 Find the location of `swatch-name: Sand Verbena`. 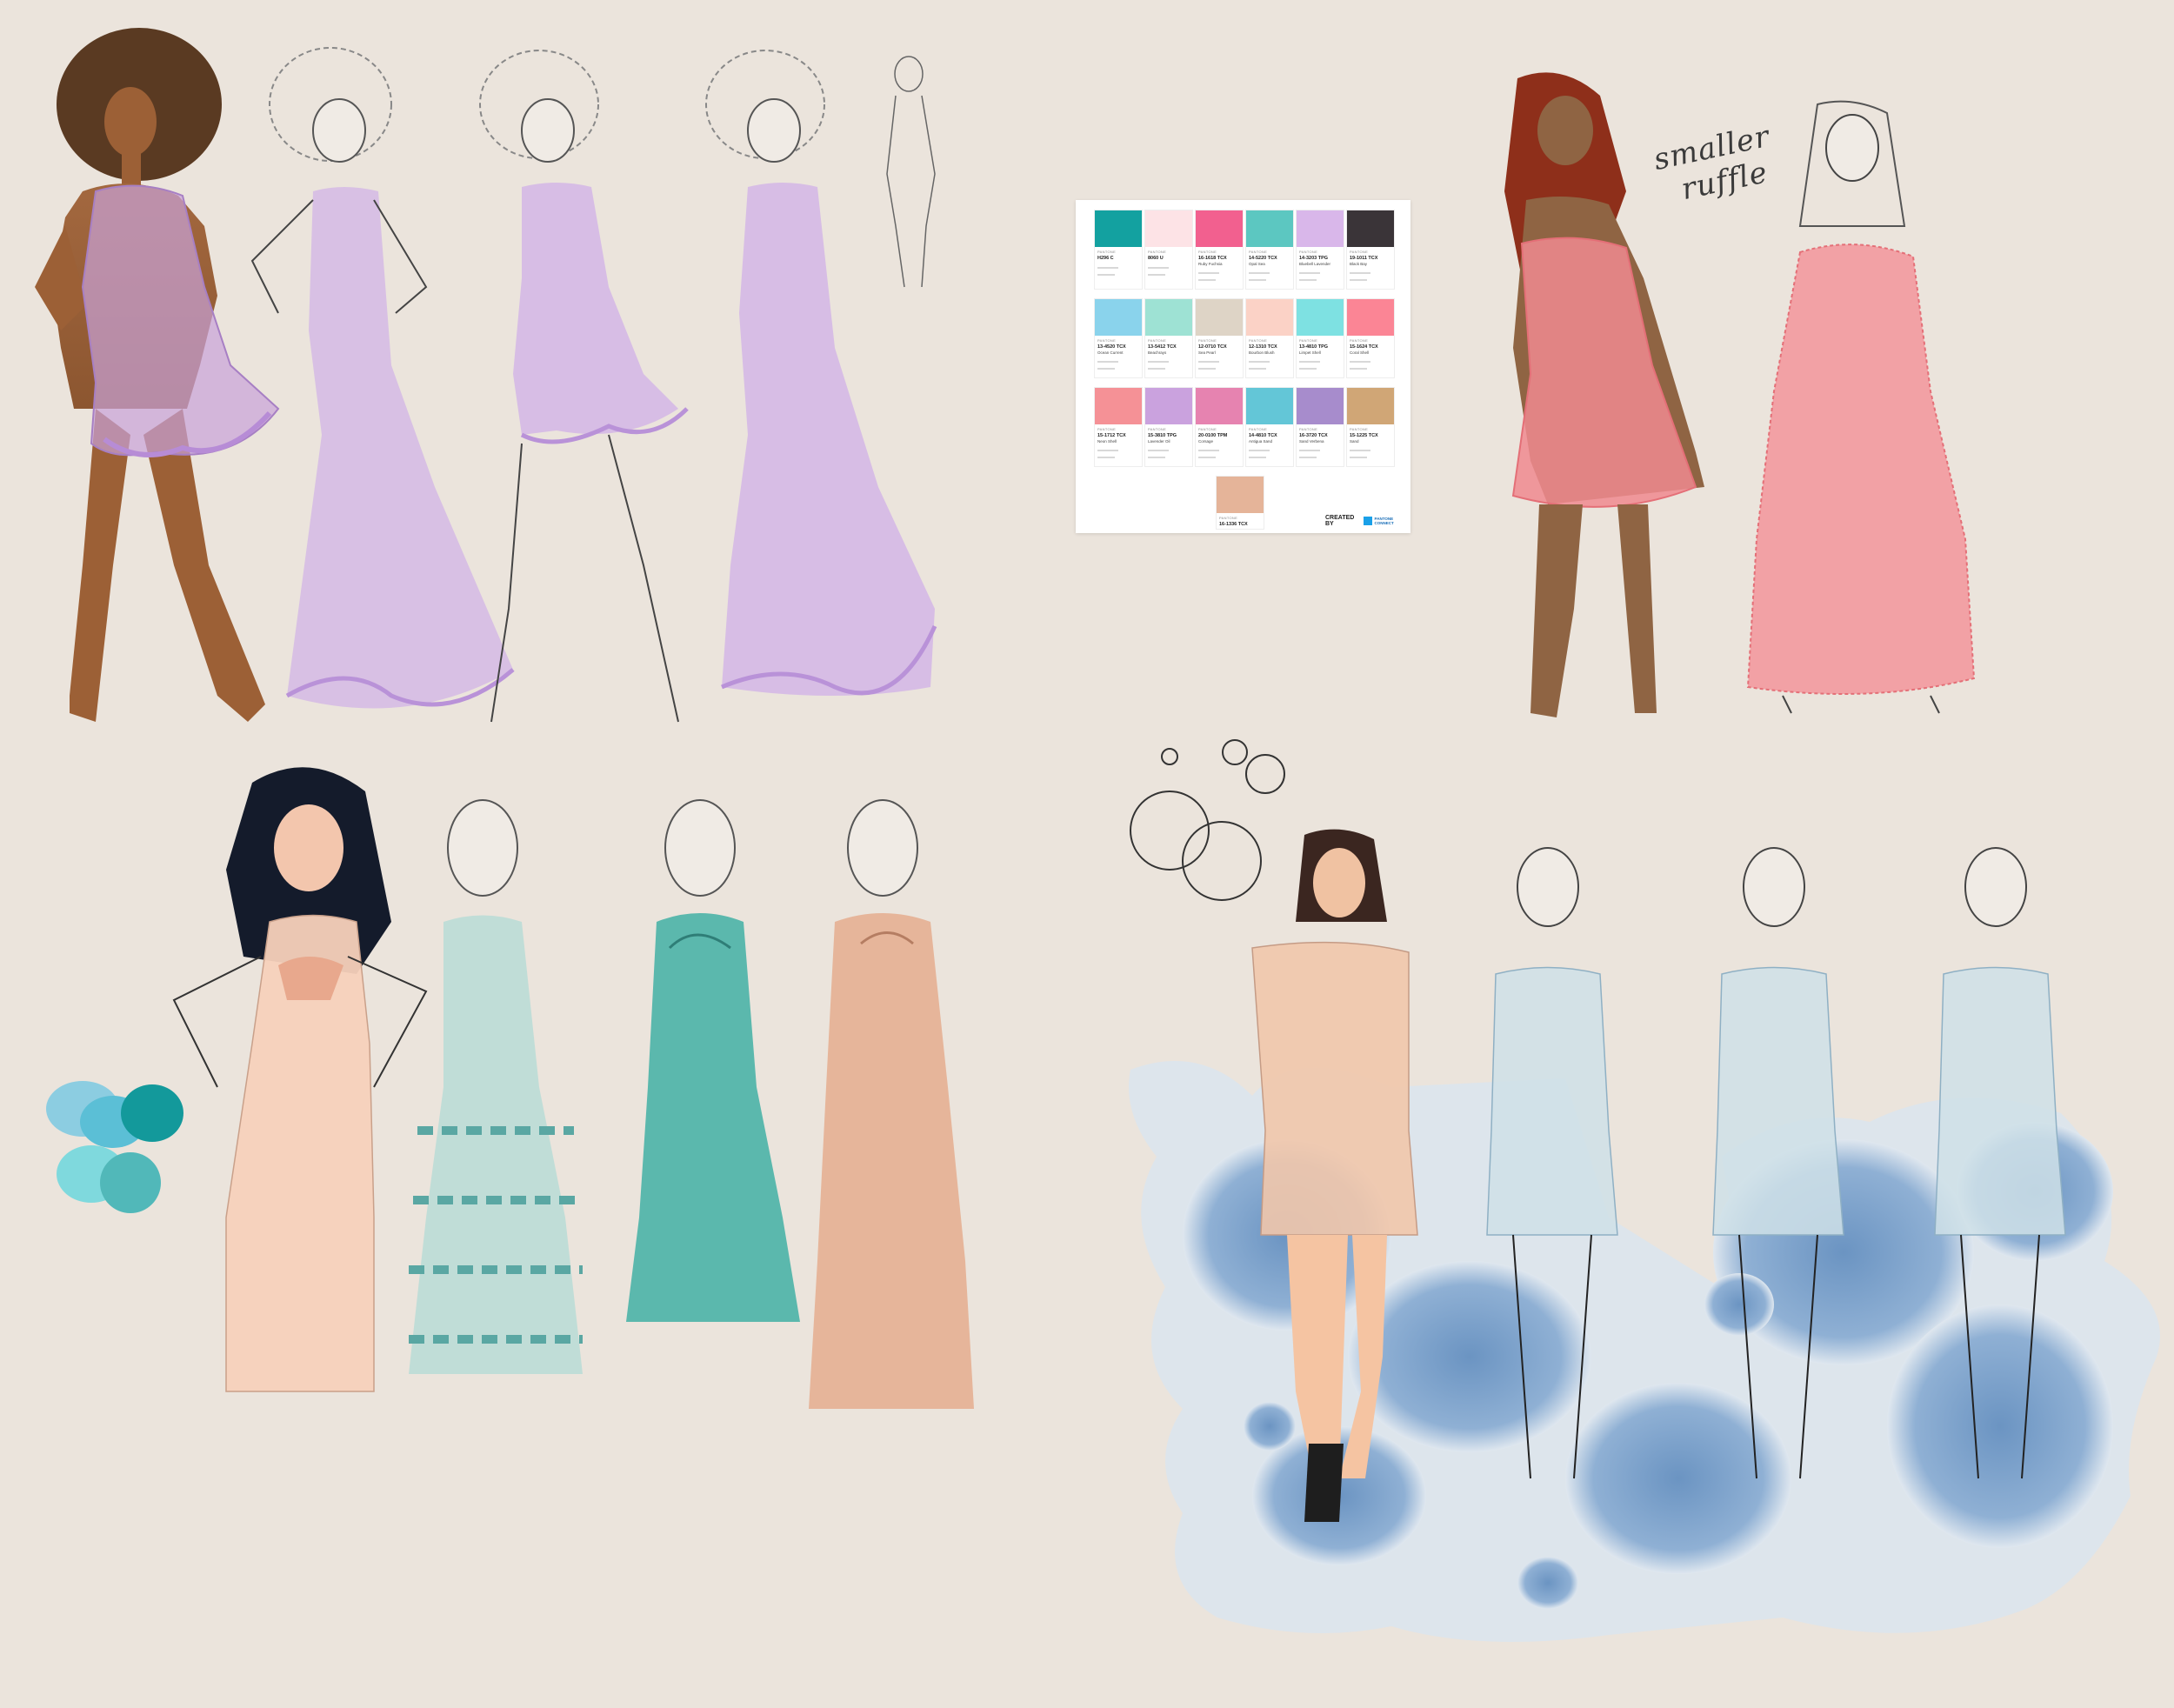

swatch-name: Sand Verbena is located at coordinates (1311, 441).